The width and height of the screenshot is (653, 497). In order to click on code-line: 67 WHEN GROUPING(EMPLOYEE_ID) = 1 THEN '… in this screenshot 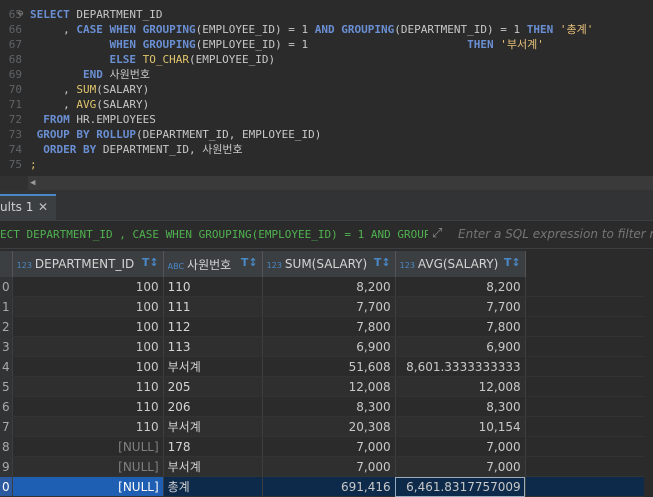, I will do `click(326, 44)`.